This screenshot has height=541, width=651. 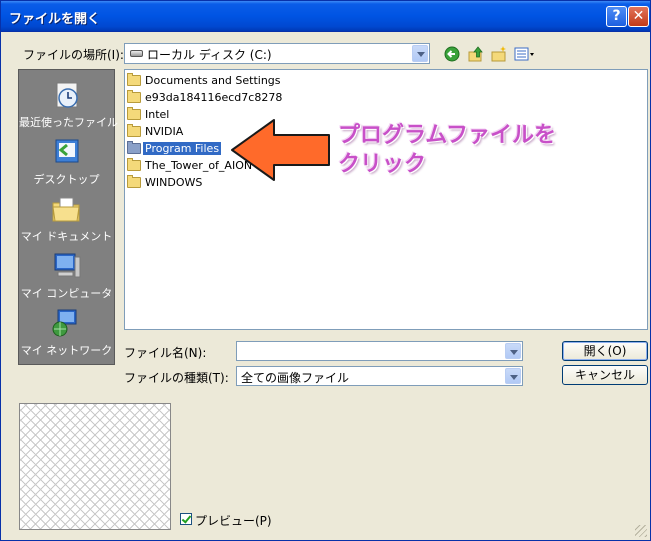 I want to click on place-my-documents: マイ ドキュメント, so click(x=66, y=220).